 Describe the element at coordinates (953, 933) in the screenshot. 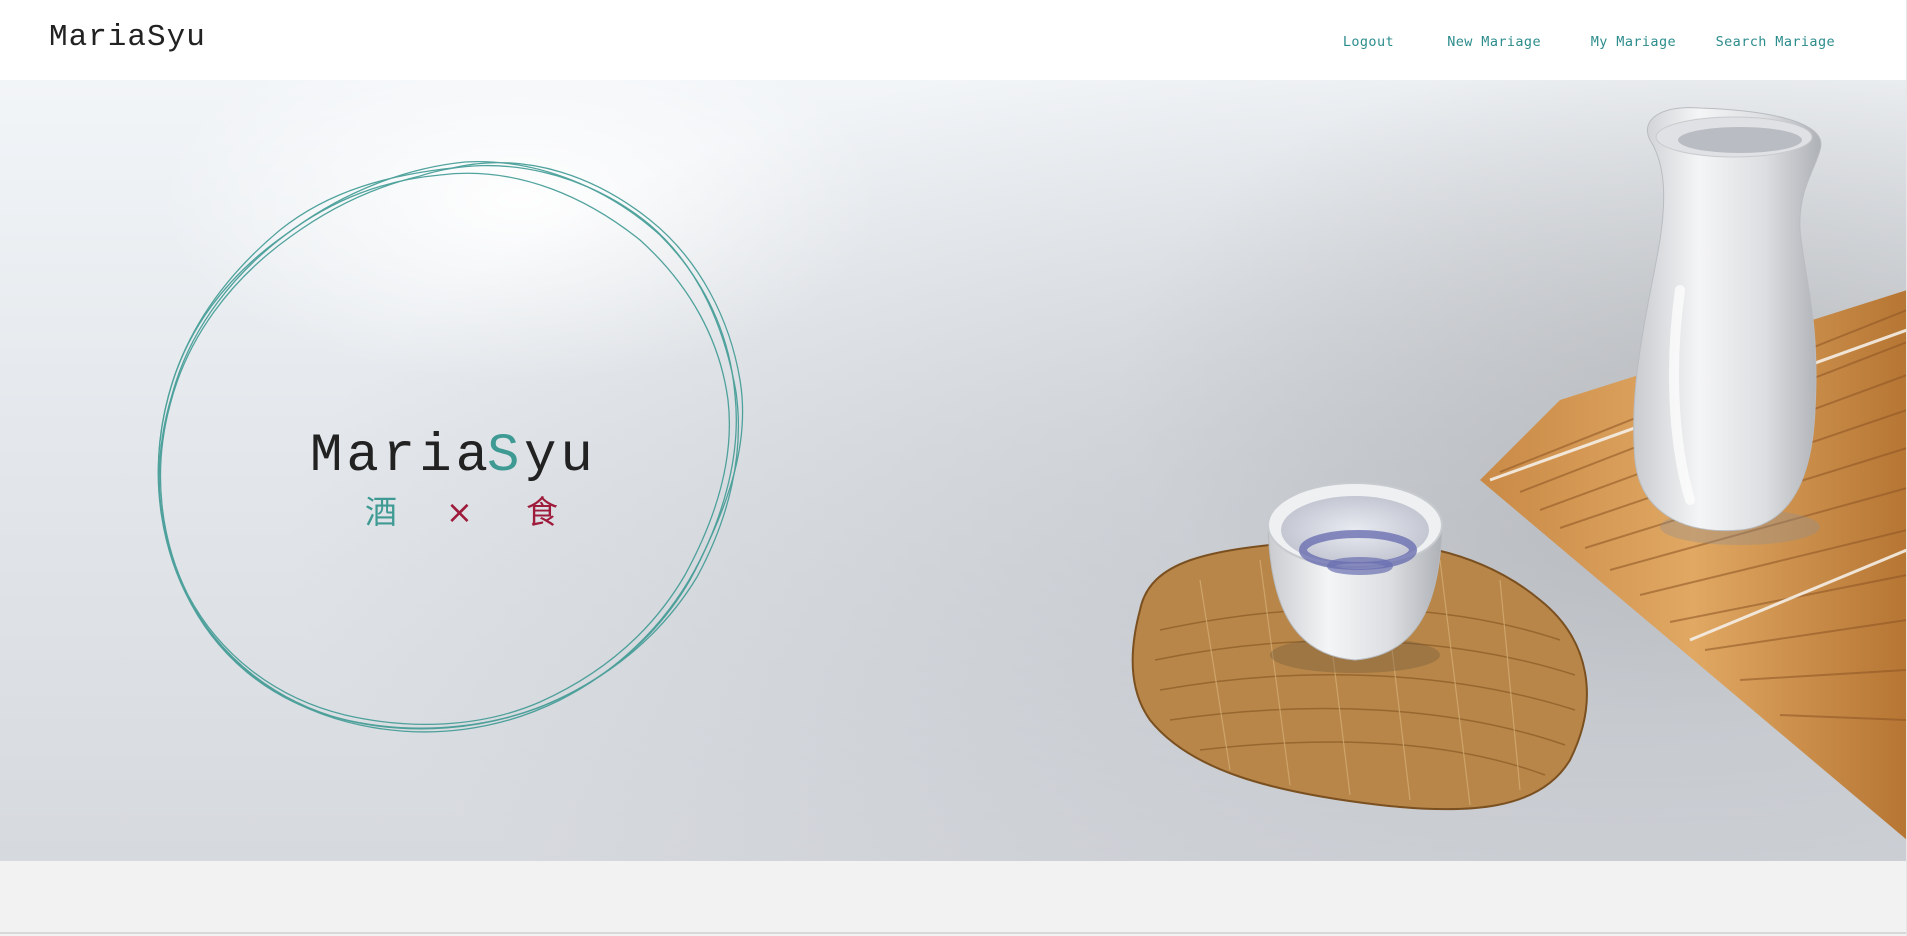

I see `divider` at that location.